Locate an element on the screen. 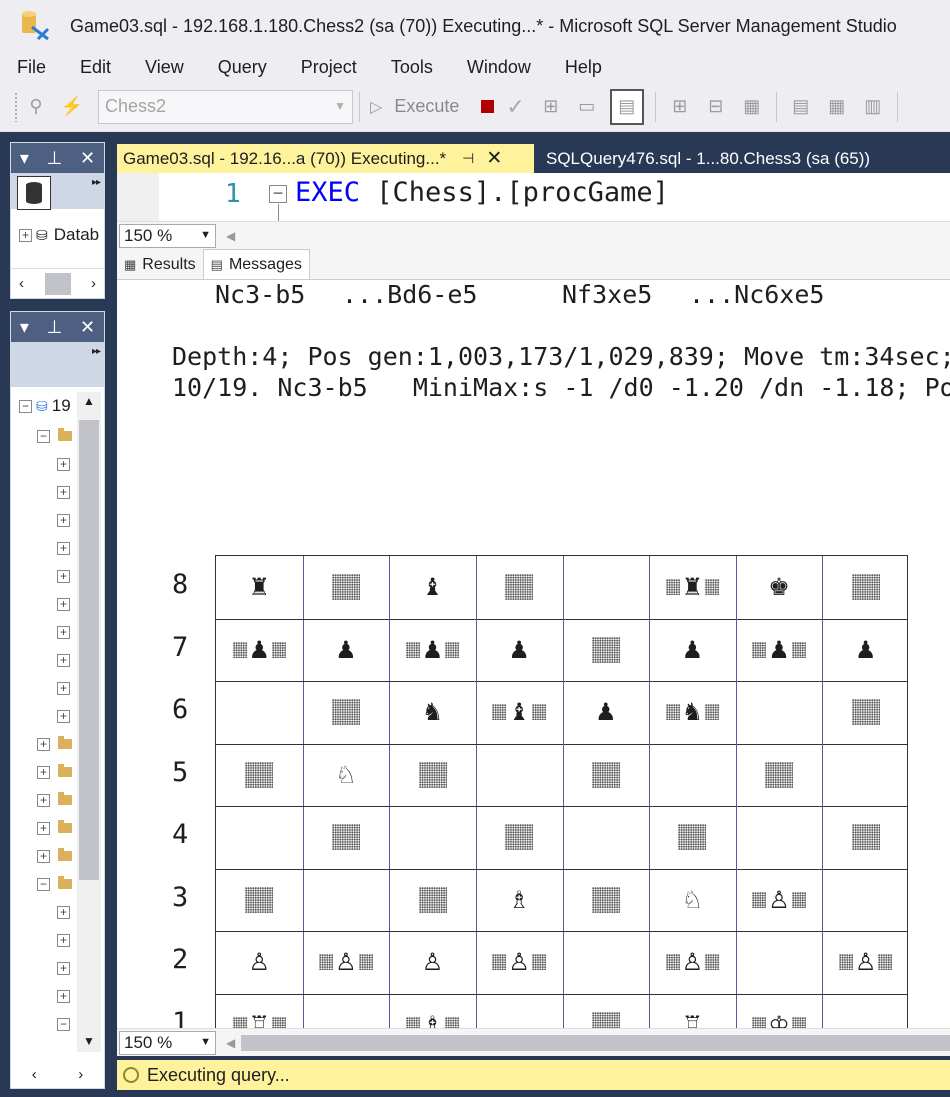 This screenshot has height=1097, width=950. menu-view: View is located at coordinates (164, 67).